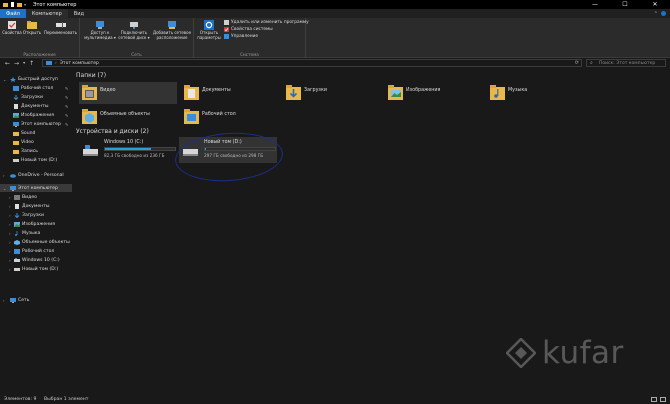  I want to click on quick-access-toolbar-icon, so click(12, 4).